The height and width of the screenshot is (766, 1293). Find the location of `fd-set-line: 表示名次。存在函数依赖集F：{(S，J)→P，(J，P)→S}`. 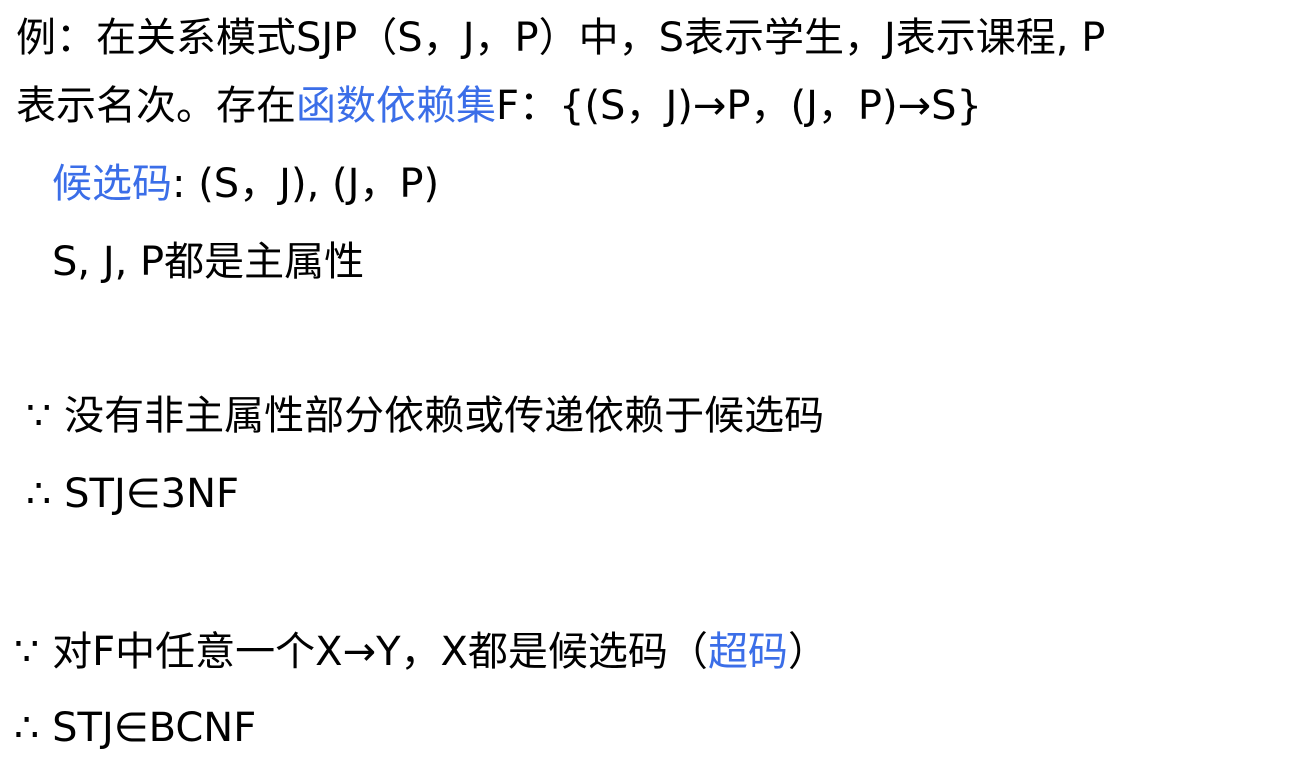

fd-set-line: 表示名次。存在函数依赖集F：{(S，J)→P，(J，P)→S} is located at coordinates (499, 106).